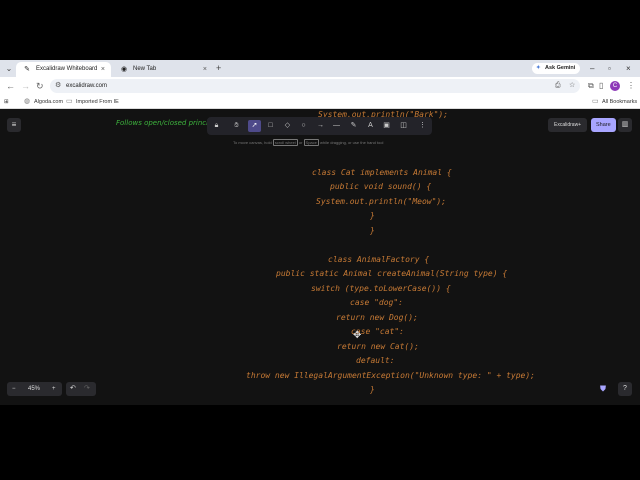  I want to click on hint-suffix: while dragging, or use the hand tool, so click(352, 142).